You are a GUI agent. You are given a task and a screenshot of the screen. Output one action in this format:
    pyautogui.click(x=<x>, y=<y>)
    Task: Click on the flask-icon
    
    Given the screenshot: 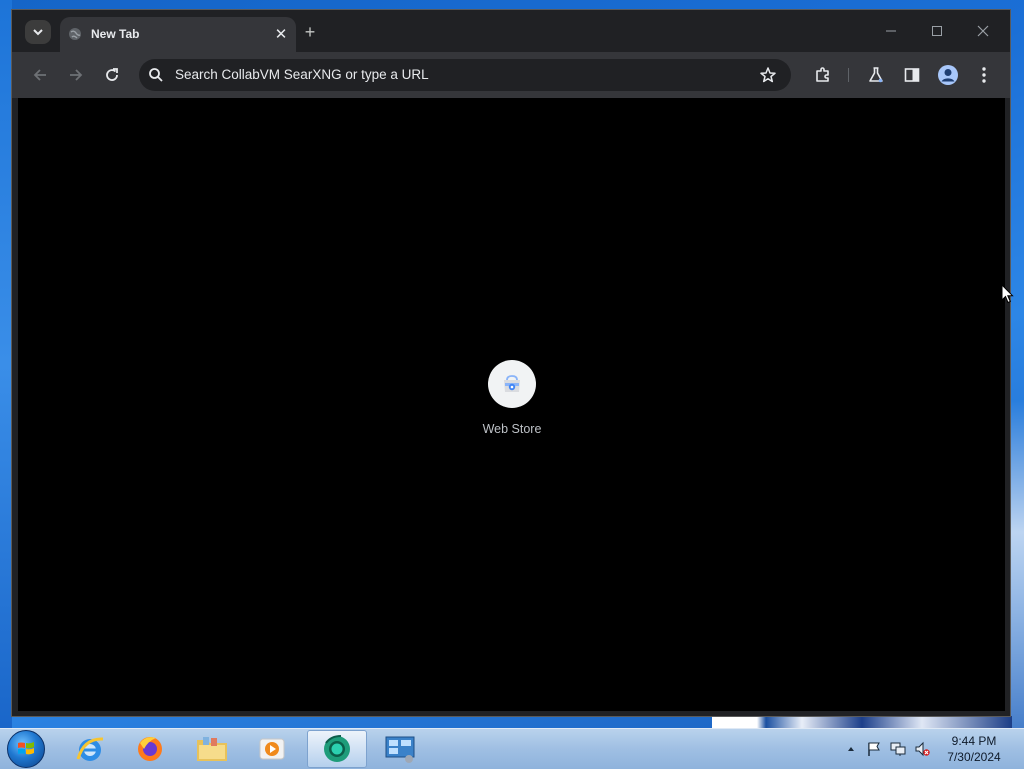 What is the action you would take?
    pyautogui.click(x=876, y=75)
    